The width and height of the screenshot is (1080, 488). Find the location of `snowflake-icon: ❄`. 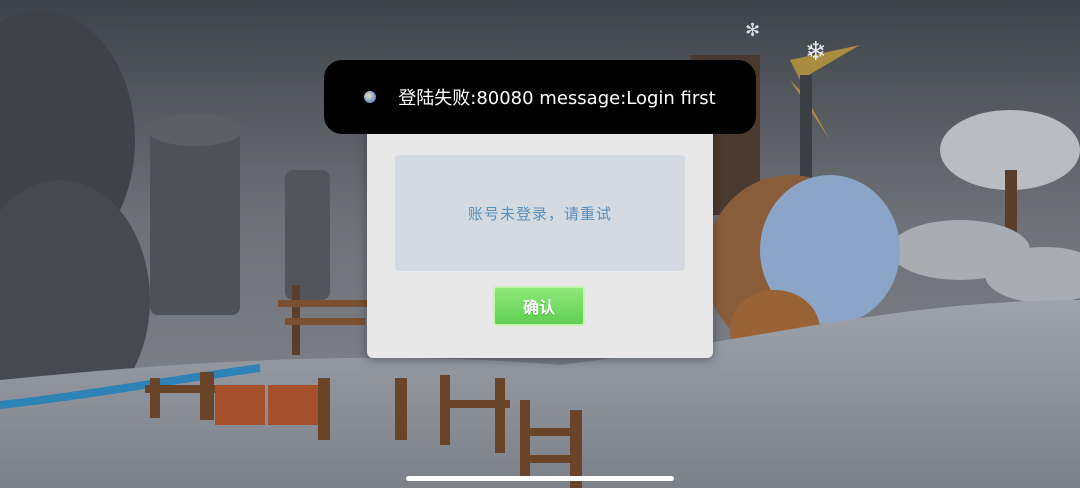

snowflake-icon: ❄ is located at coordinates (816, 52).